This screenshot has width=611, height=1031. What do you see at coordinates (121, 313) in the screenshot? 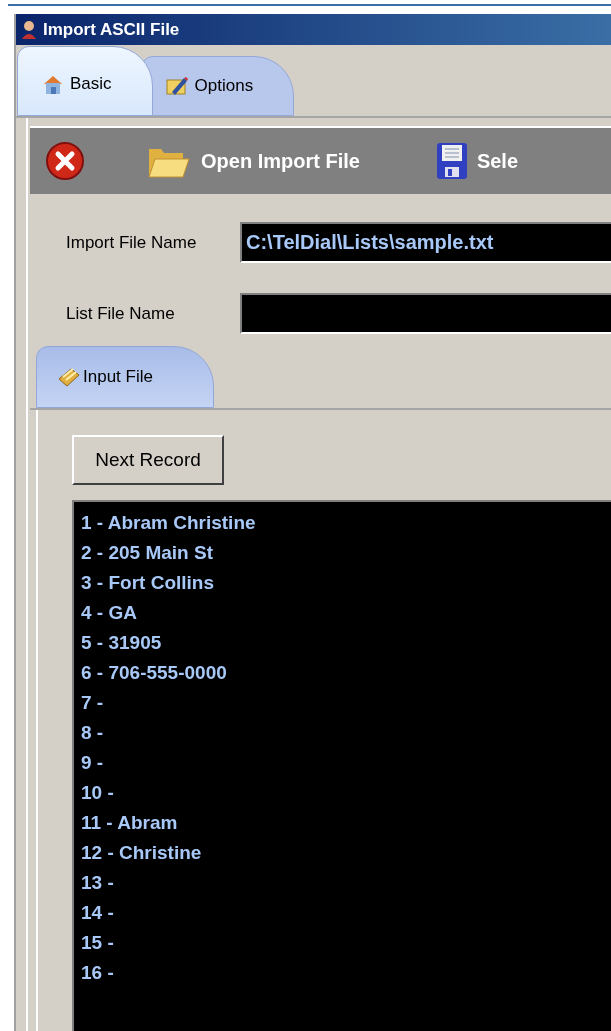
I see `field-label: List File Name` at bounding box center [121, 313].